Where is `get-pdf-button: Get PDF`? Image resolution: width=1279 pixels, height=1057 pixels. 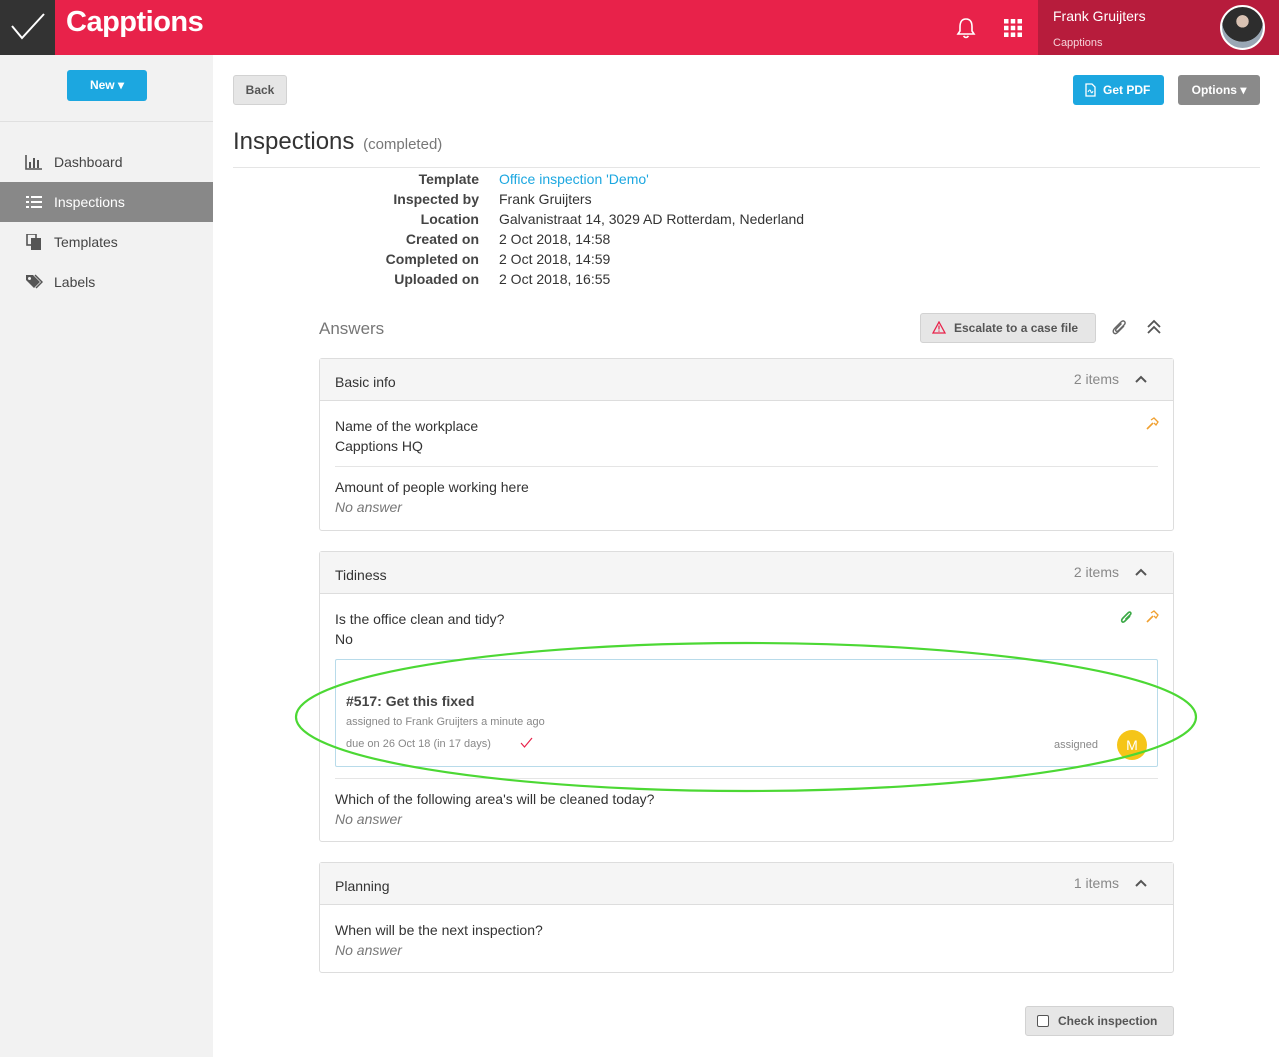
get-pdf-button: Get PDF is located at coordinates (1118, 90).